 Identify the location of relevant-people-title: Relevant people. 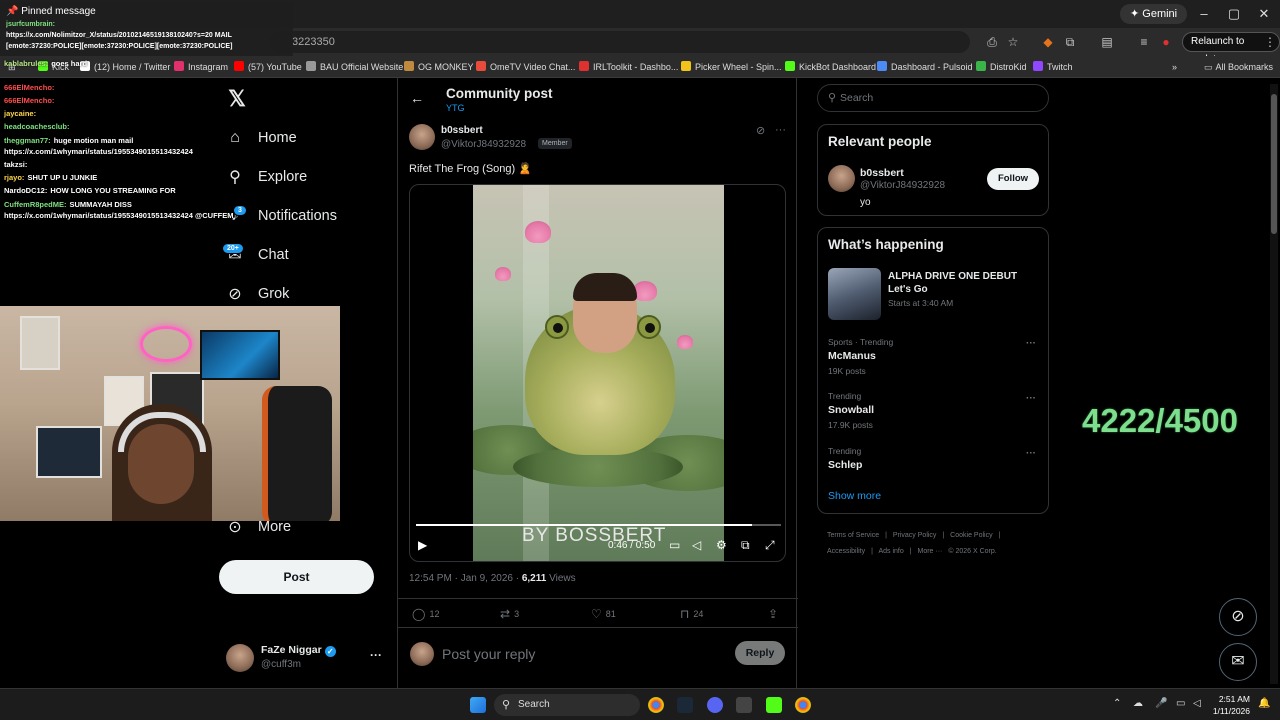
(880, 141).